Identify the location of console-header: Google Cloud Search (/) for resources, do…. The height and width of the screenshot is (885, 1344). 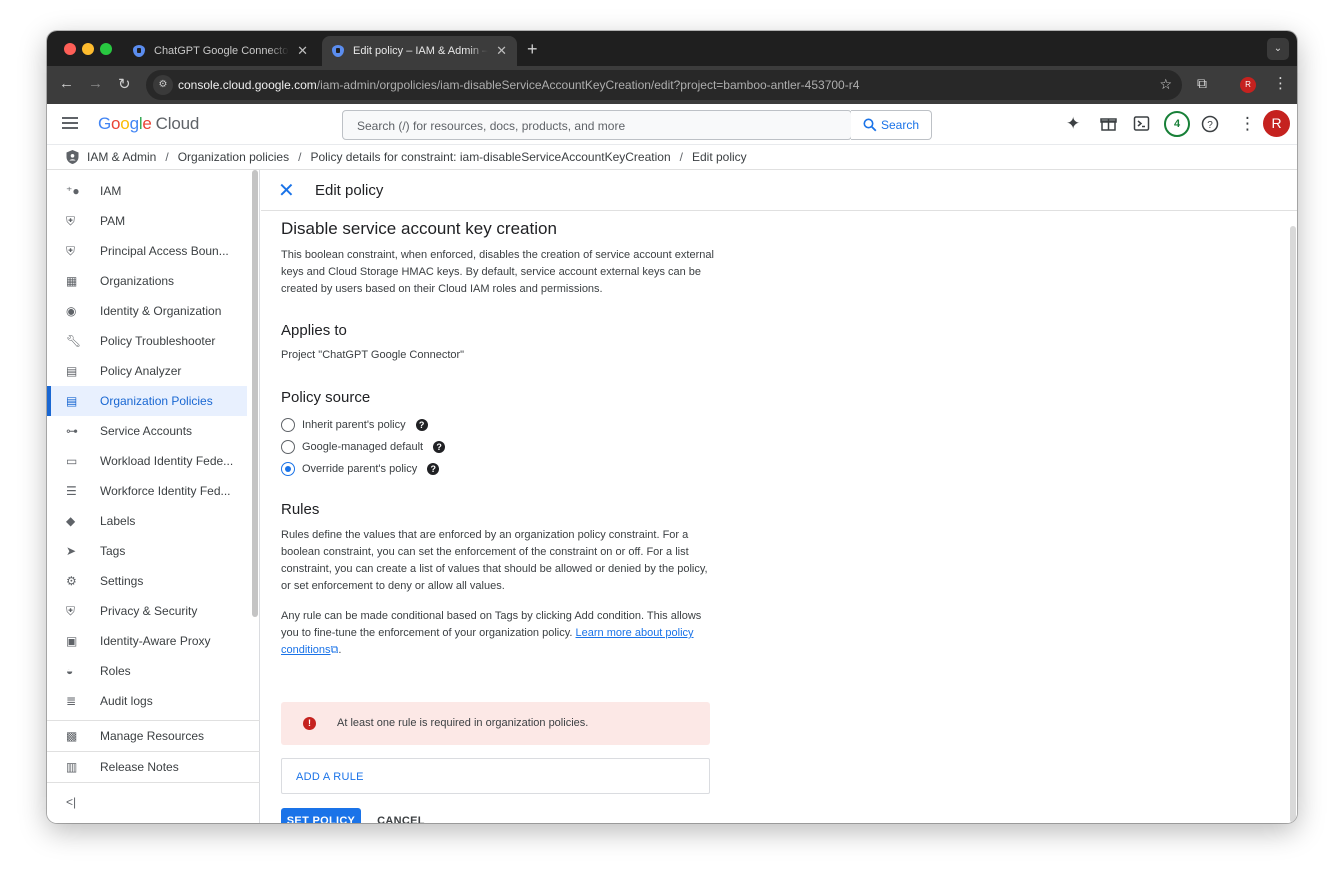
(672, 124).